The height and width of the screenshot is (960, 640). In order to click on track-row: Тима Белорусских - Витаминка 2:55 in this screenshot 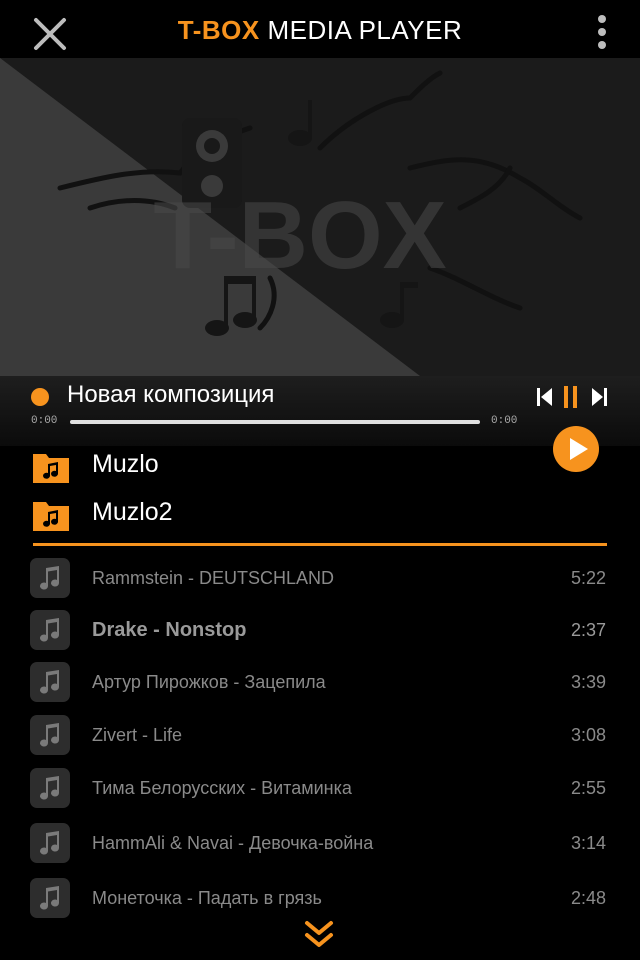, I will do `click(319, 790)`.